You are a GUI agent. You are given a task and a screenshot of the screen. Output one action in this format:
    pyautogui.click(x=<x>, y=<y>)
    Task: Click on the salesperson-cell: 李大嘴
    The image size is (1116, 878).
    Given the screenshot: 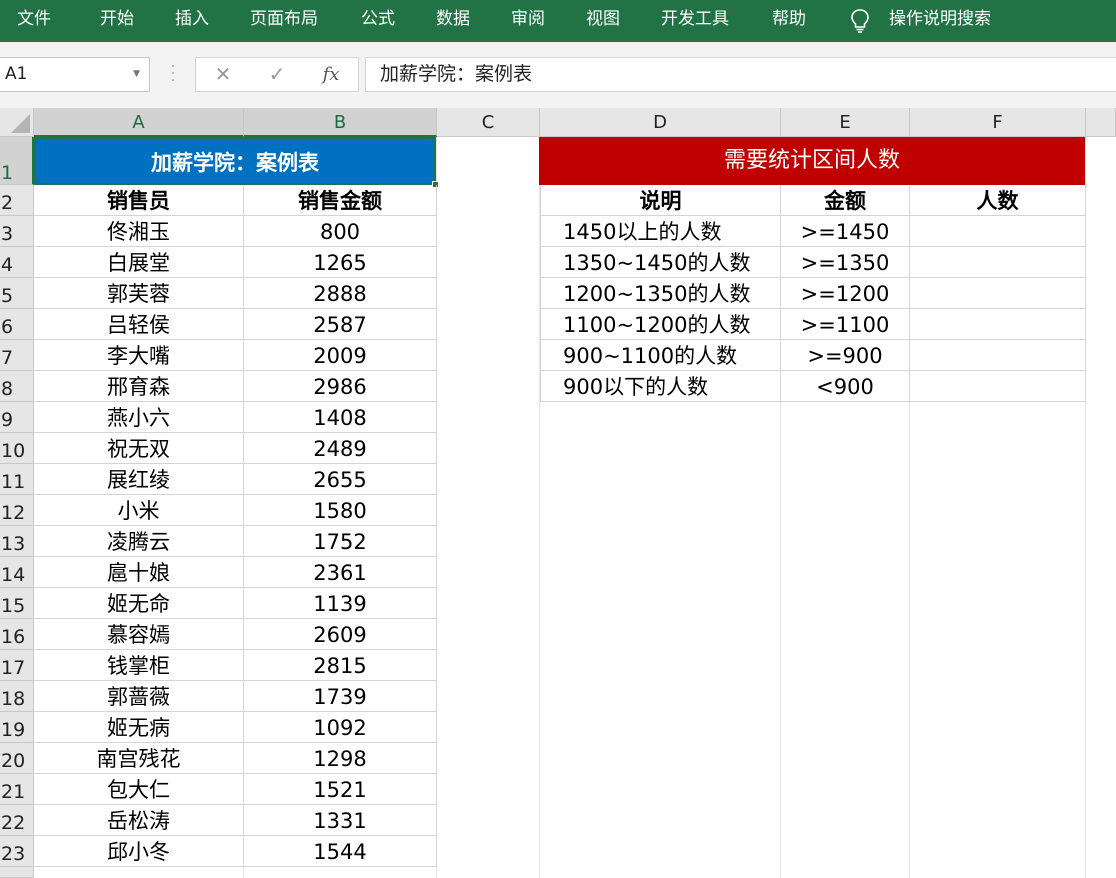 What is the action you would take?
    pyautogui.click(x=139, y=355)
    